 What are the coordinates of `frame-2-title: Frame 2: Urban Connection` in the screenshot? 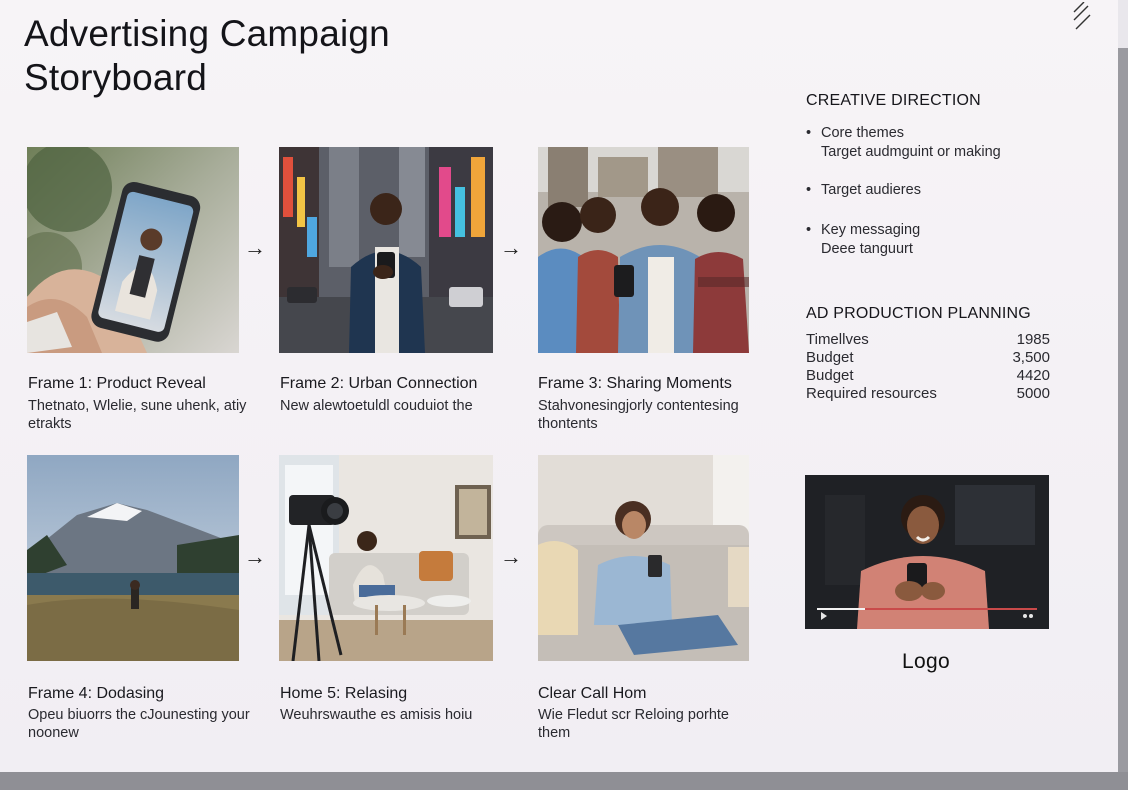 It's located at (379, 383).